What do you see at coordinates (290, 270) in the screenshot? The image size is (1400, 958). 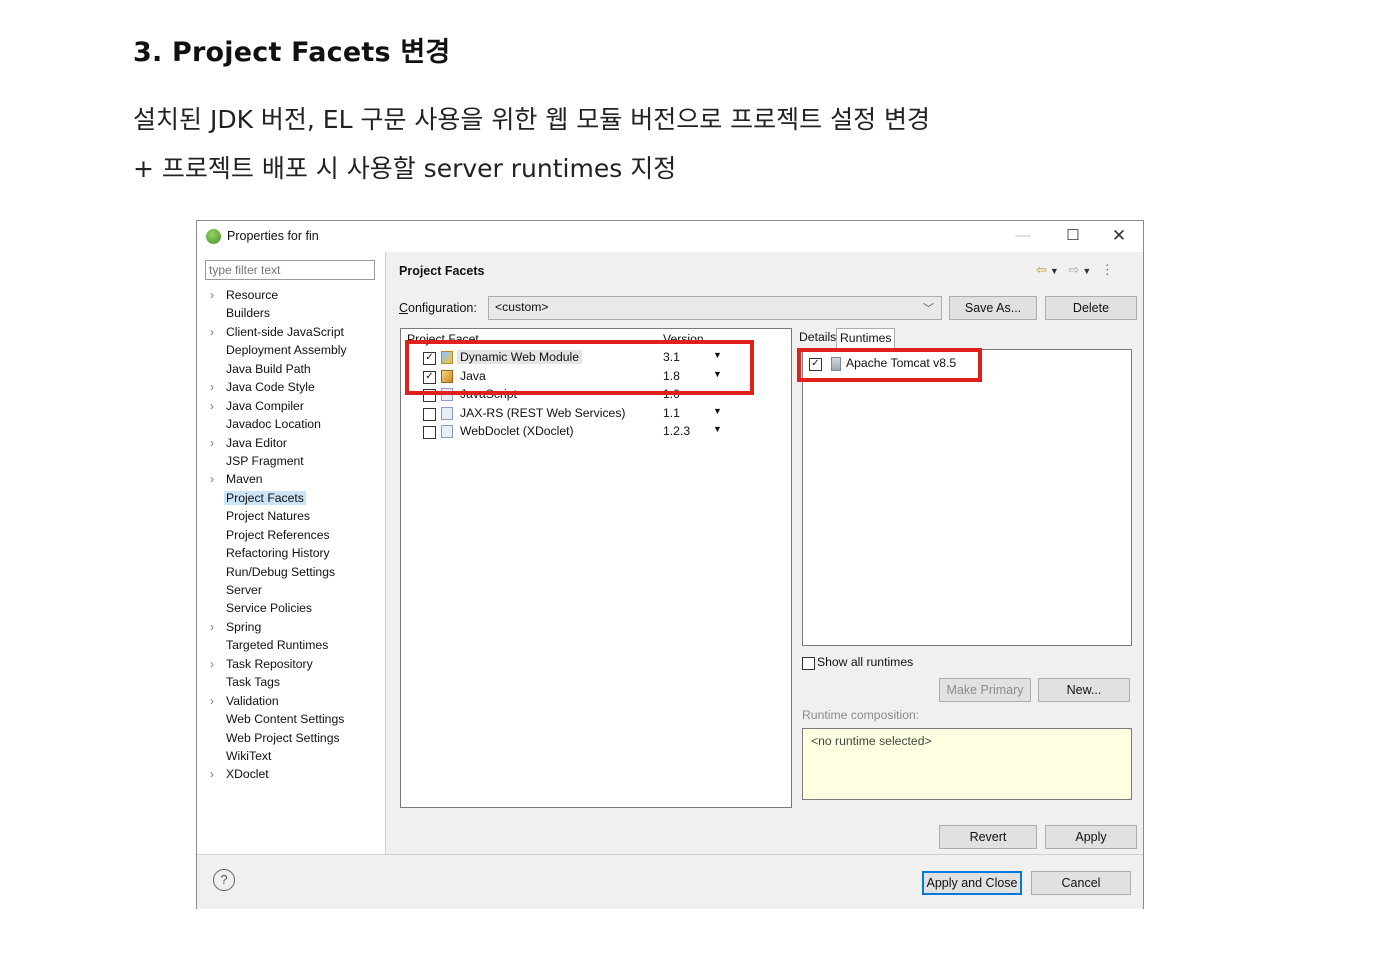 I see `filter-input` at bounding box center [290, 270].